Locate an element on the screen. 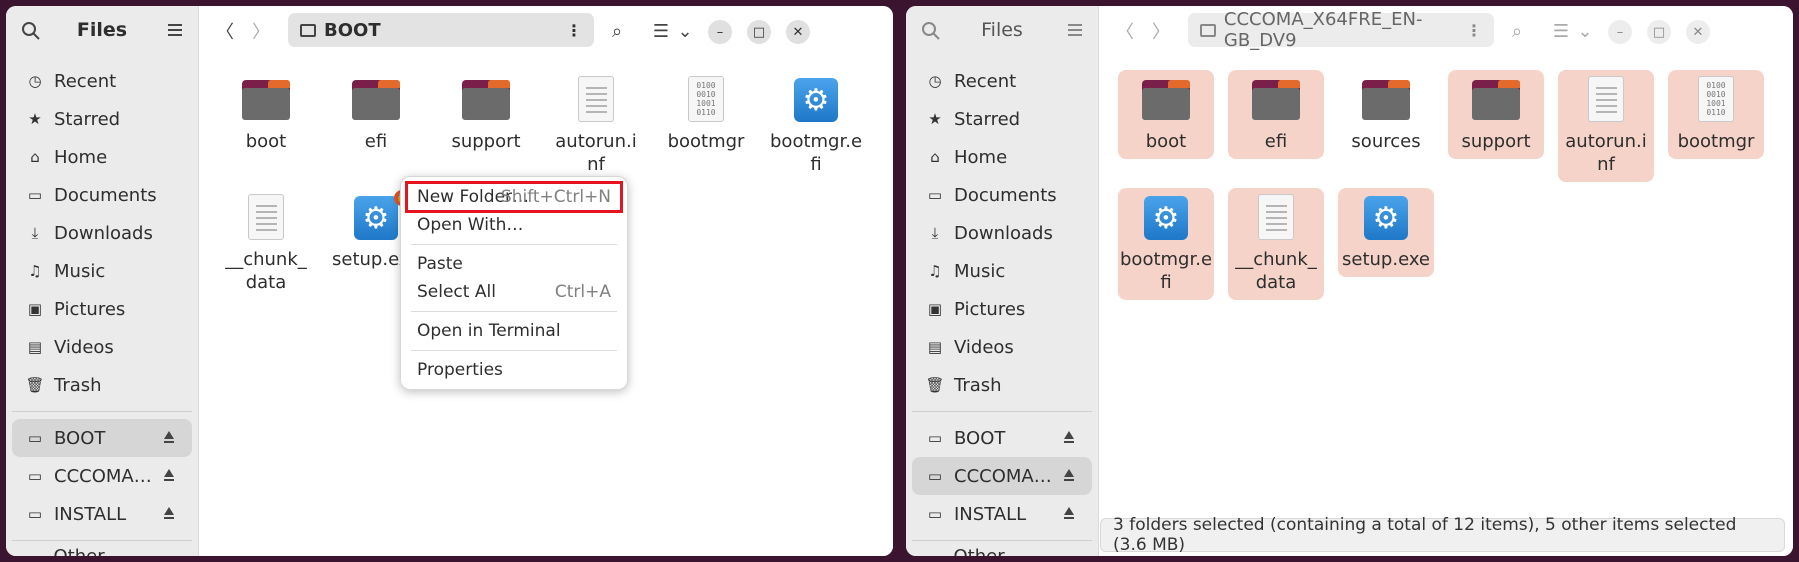  file-item-sources: sources is located at coordinates (1386, 114).